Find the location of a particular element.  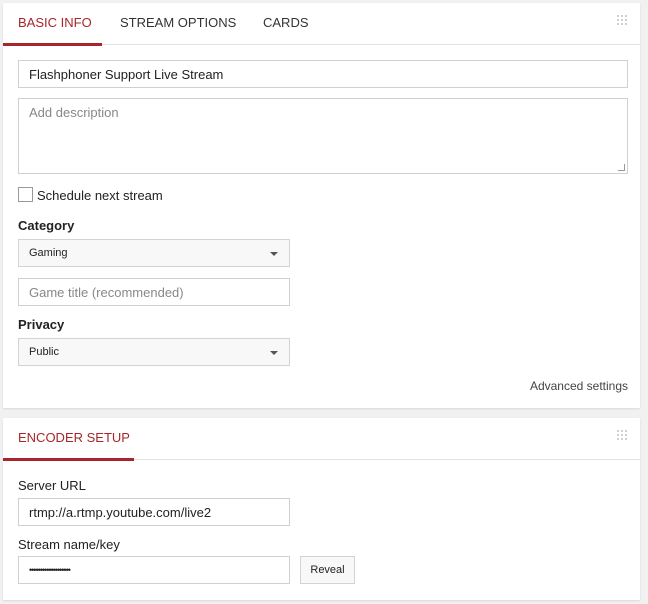

category-value: Gaming is located at coordinates (48, 253).